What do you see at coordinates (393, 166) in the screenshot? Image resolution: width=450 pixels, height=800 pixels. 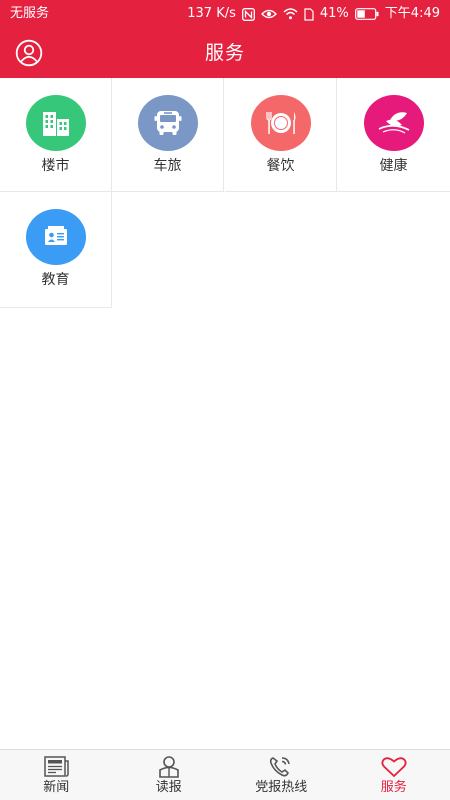 I see `service-label: 健康` at bounding box center [393, 166].